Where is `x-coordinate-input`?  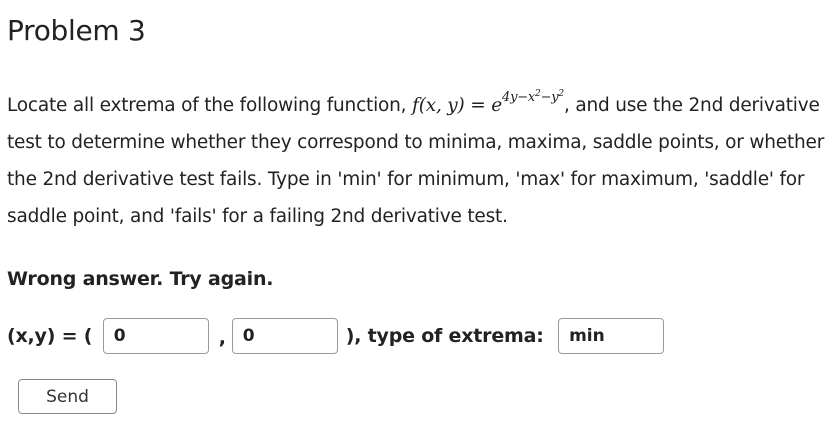 x-coordinate-input is located at coordinates (155, 336).